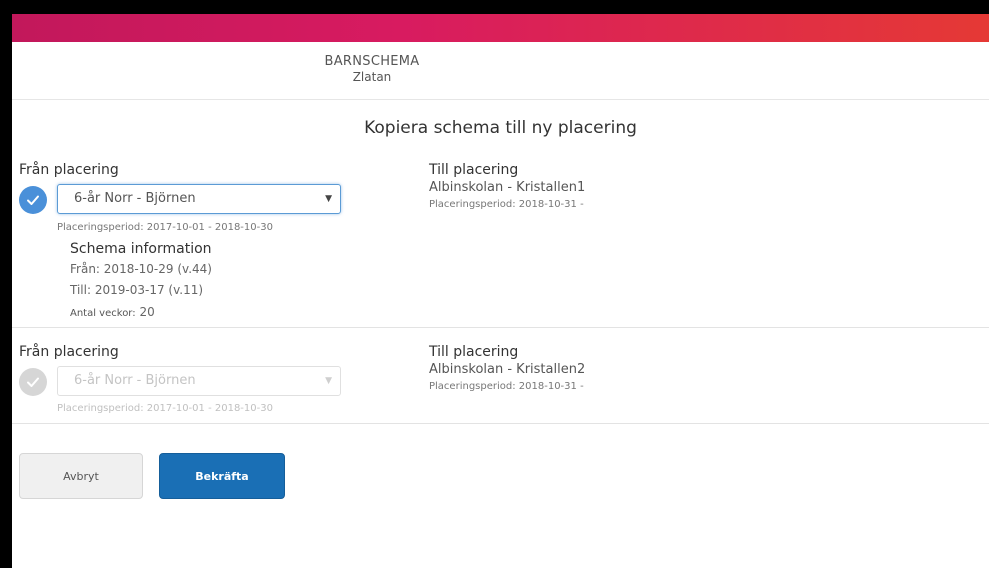 This screenshot has height=568, width=989. I want to click on schema-weeks-label: Antal veckor:, so click(103, 313).